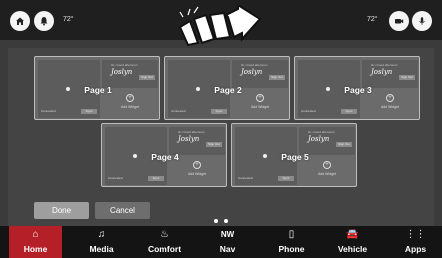  I want to click on nav-item-home: ⌂ Home, so click(35, 242).